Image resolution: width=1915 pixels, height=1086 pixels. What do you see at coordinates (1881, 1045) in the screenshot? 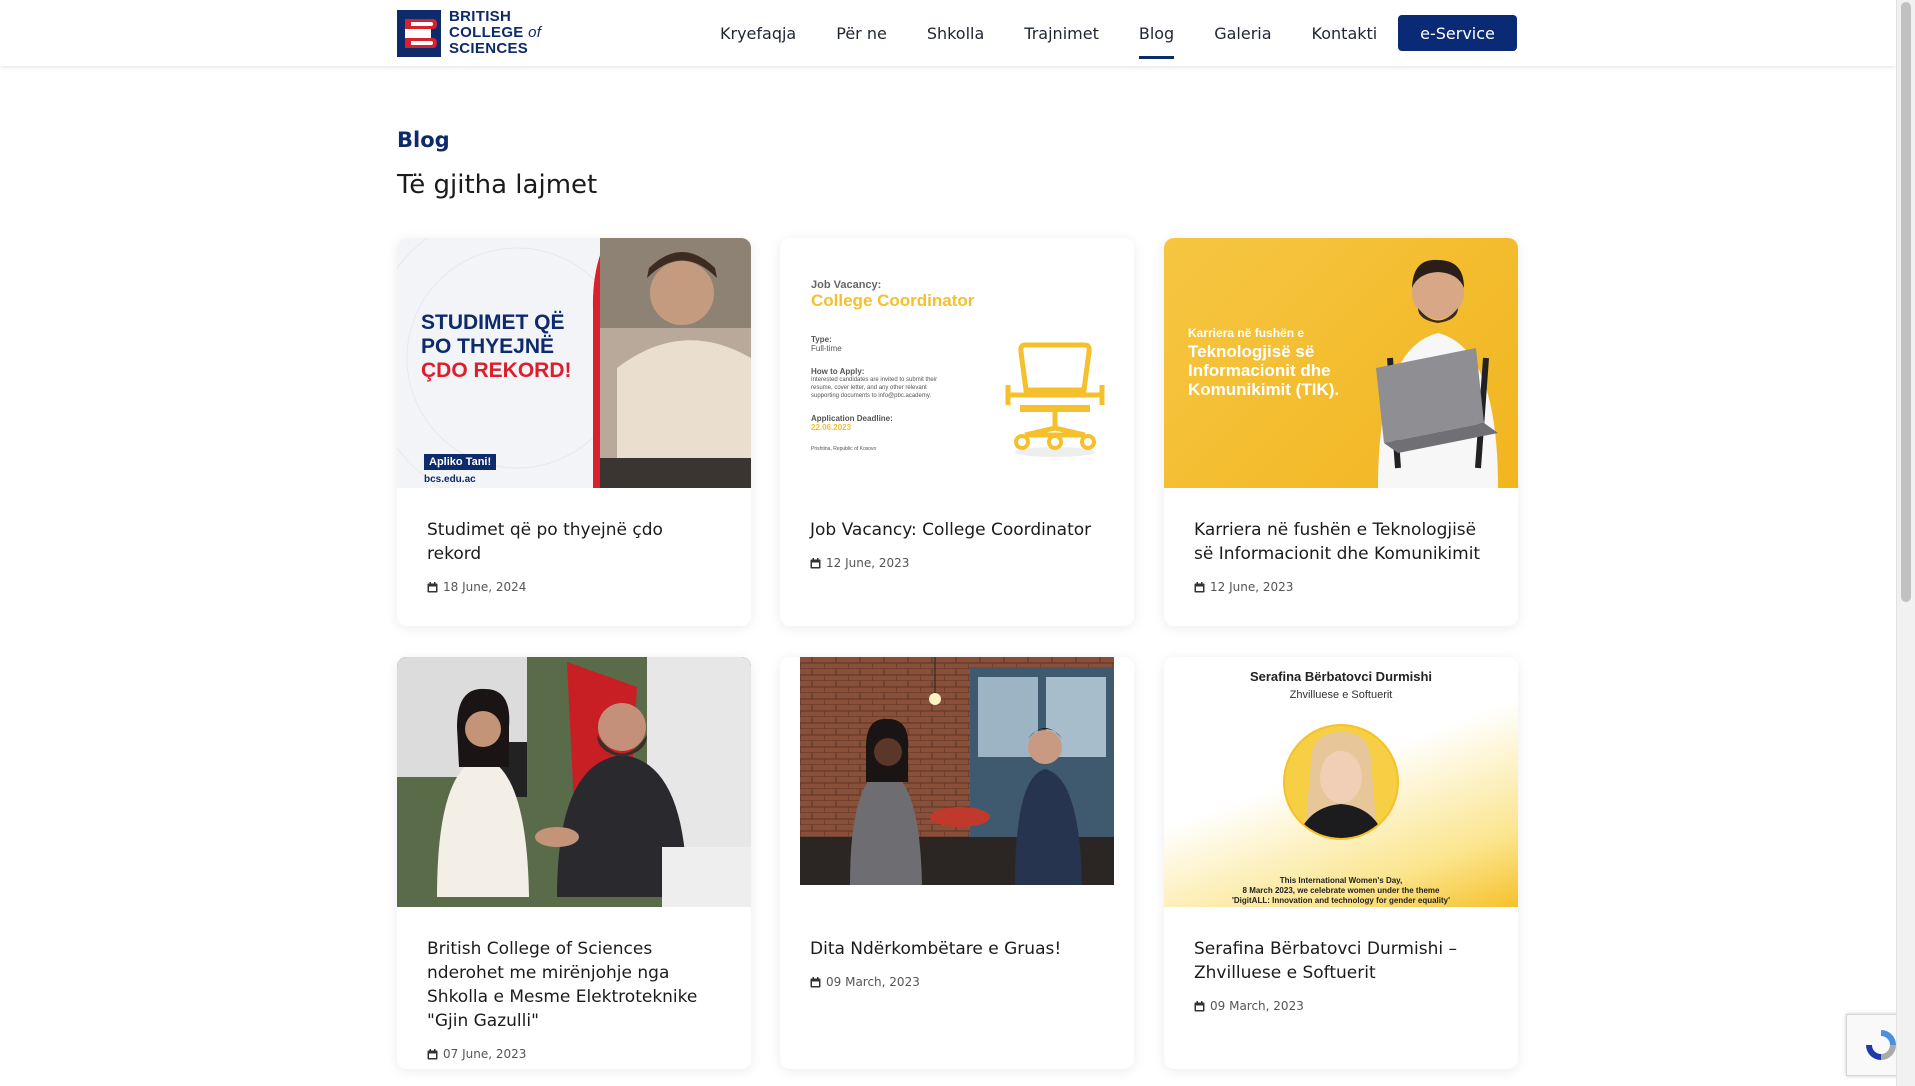
I see `recaptcha-icon` at bounding box center [1881, 1045].